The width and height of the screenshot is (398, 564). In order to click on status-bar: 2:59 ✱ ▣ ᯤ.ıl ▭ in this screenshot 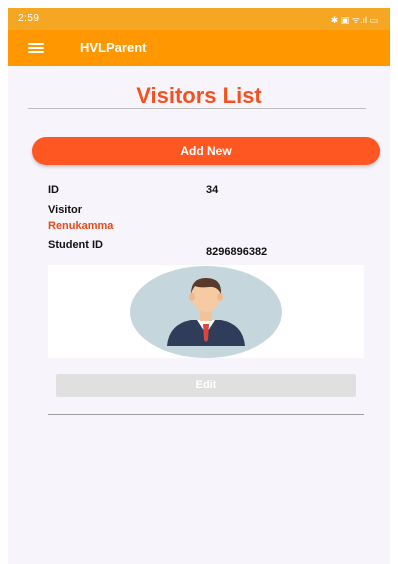, I will do `click(199, 19)`.